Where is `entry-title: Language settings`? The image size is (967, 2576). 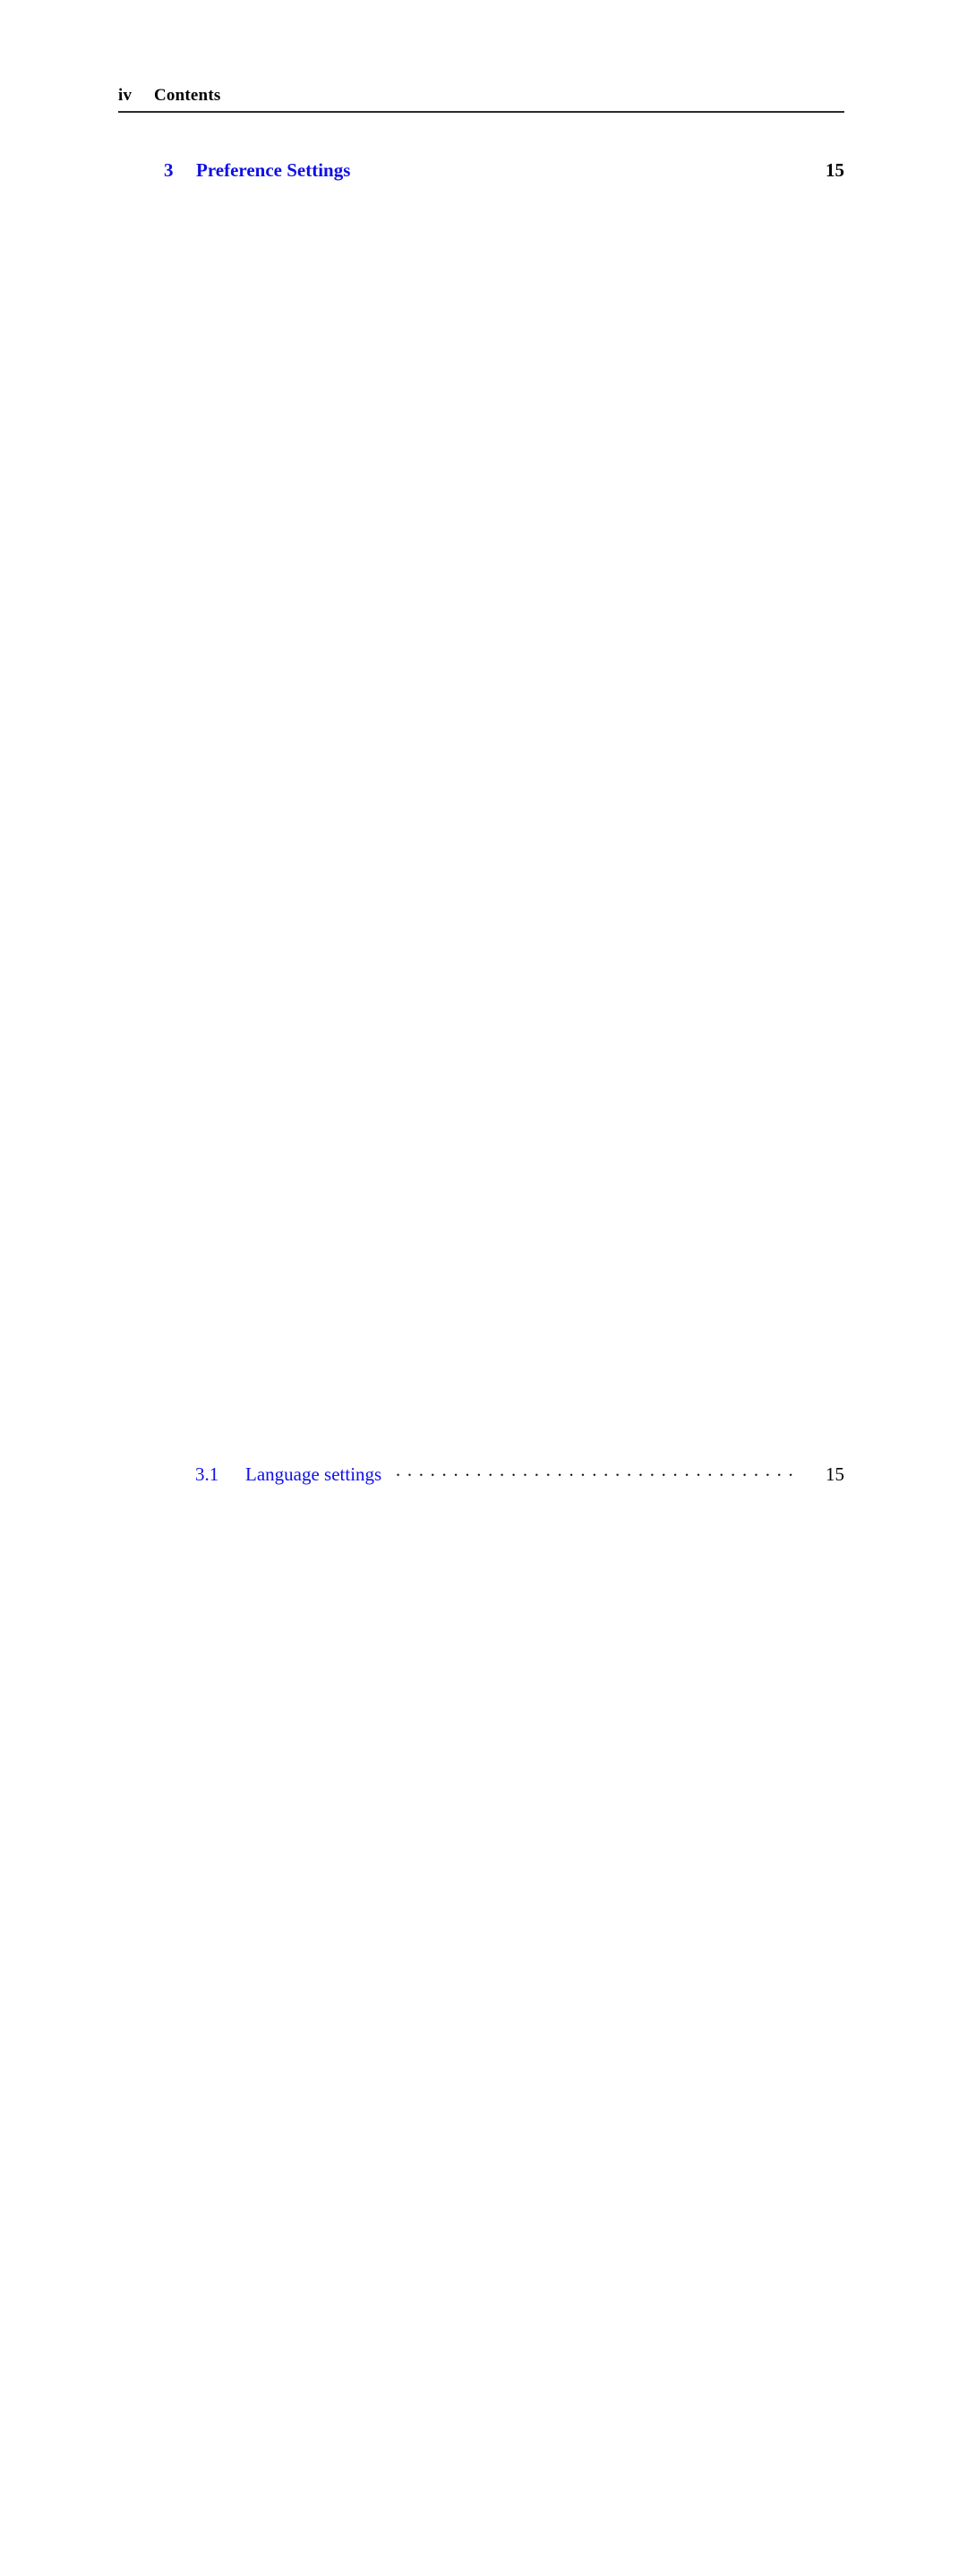 entry-title: Language settings is located at coordinates (313, 1474).